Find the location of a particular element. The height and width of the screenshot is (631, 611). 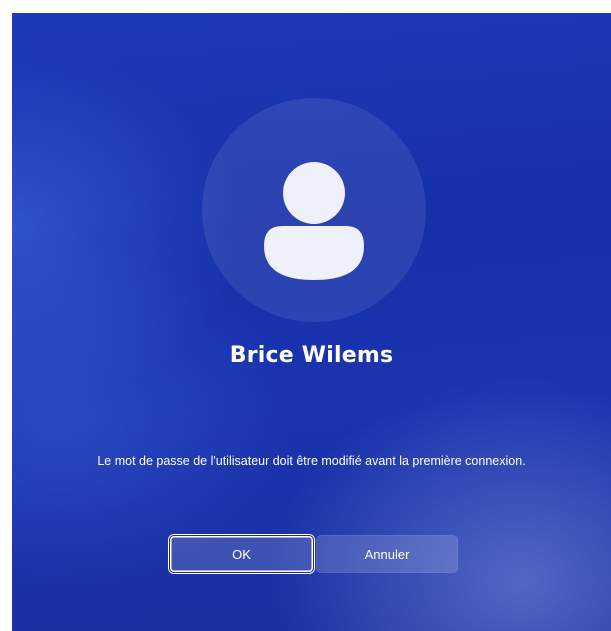

user-avatar is located at coordinates (314, 210).